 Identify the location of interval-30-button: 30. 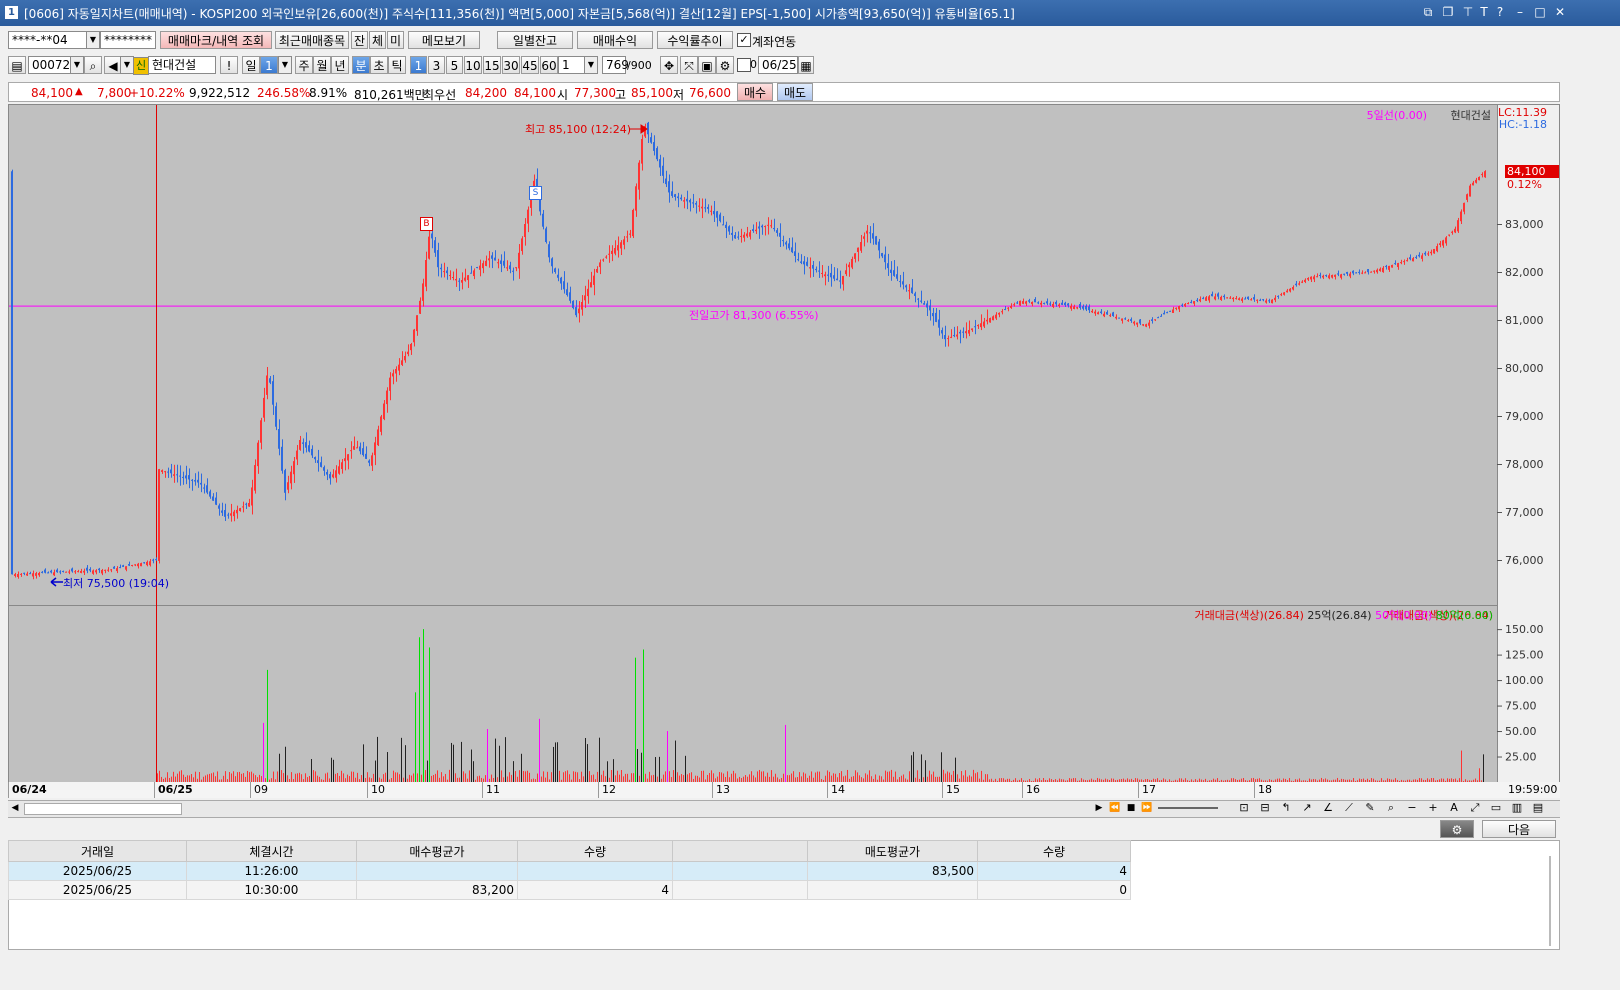
(511, 65).